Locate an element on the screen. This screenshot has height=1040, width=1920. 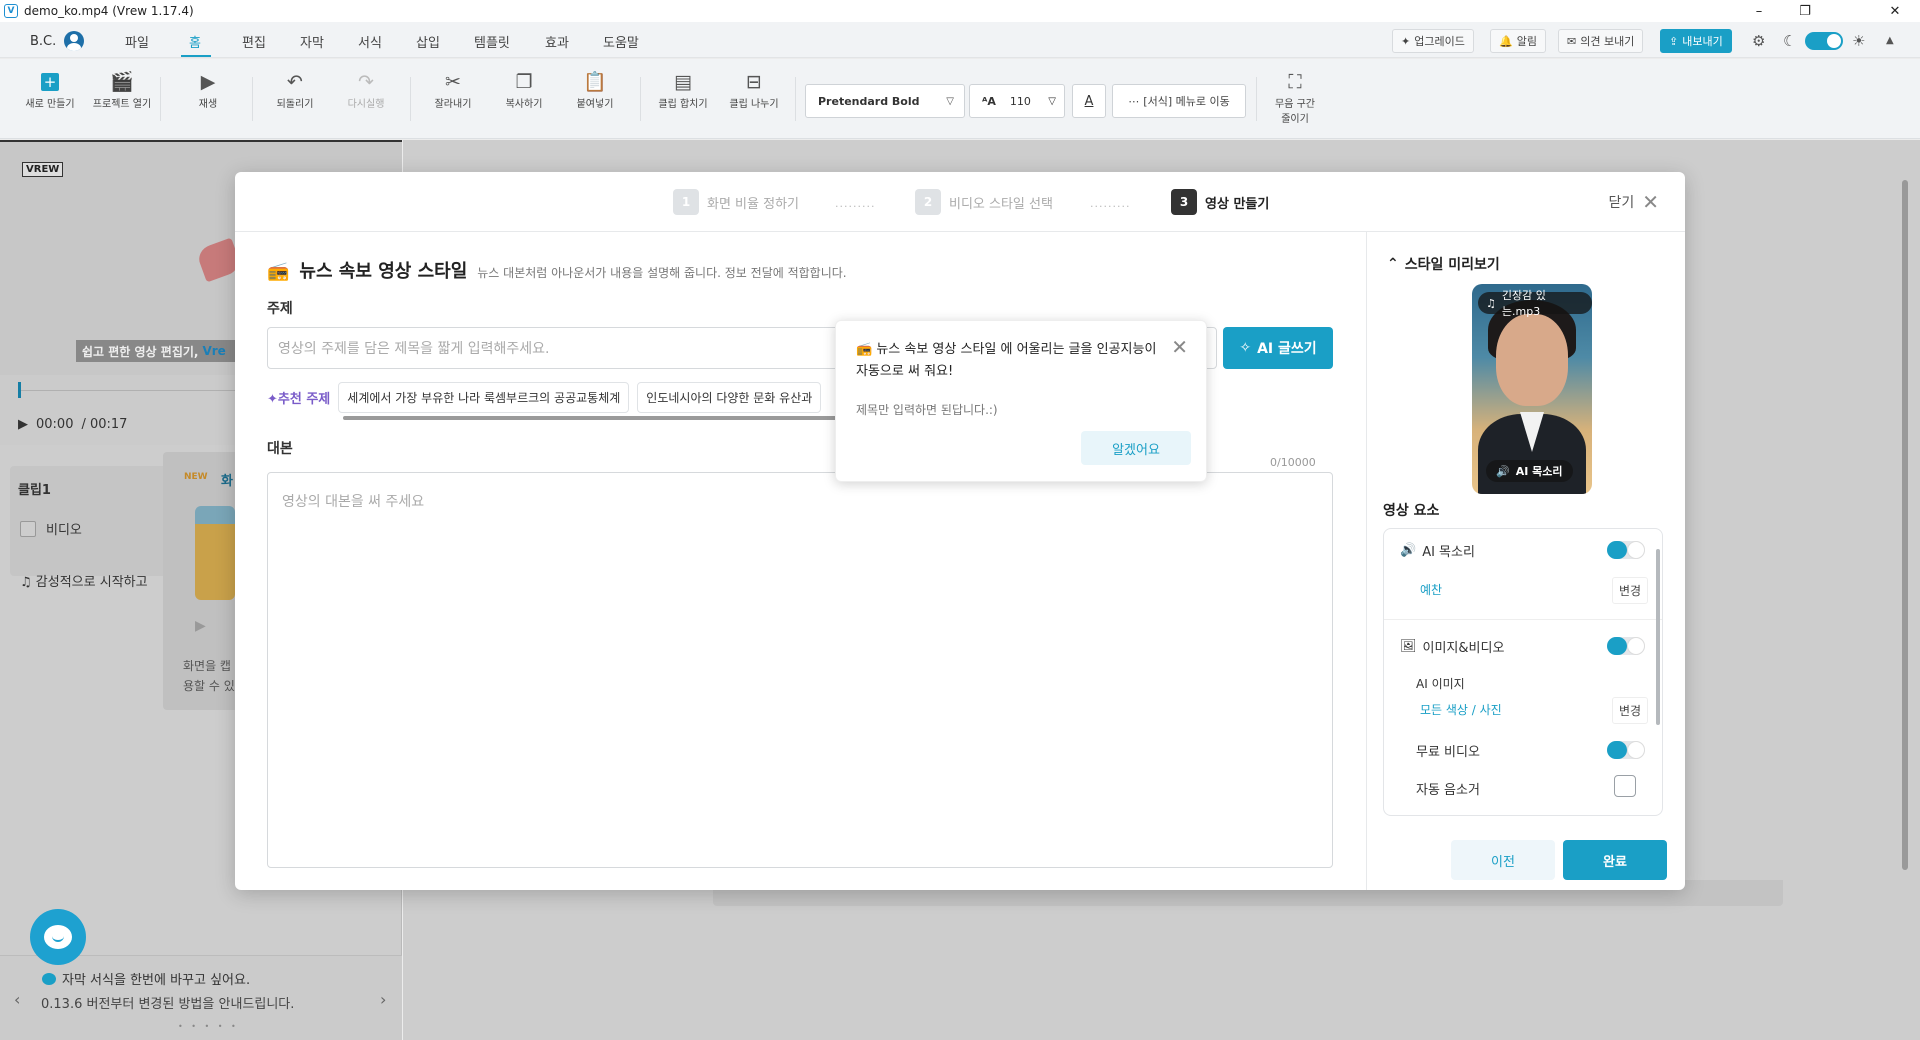
more-icon: ⋯ is located at coordinates (1134, 101).